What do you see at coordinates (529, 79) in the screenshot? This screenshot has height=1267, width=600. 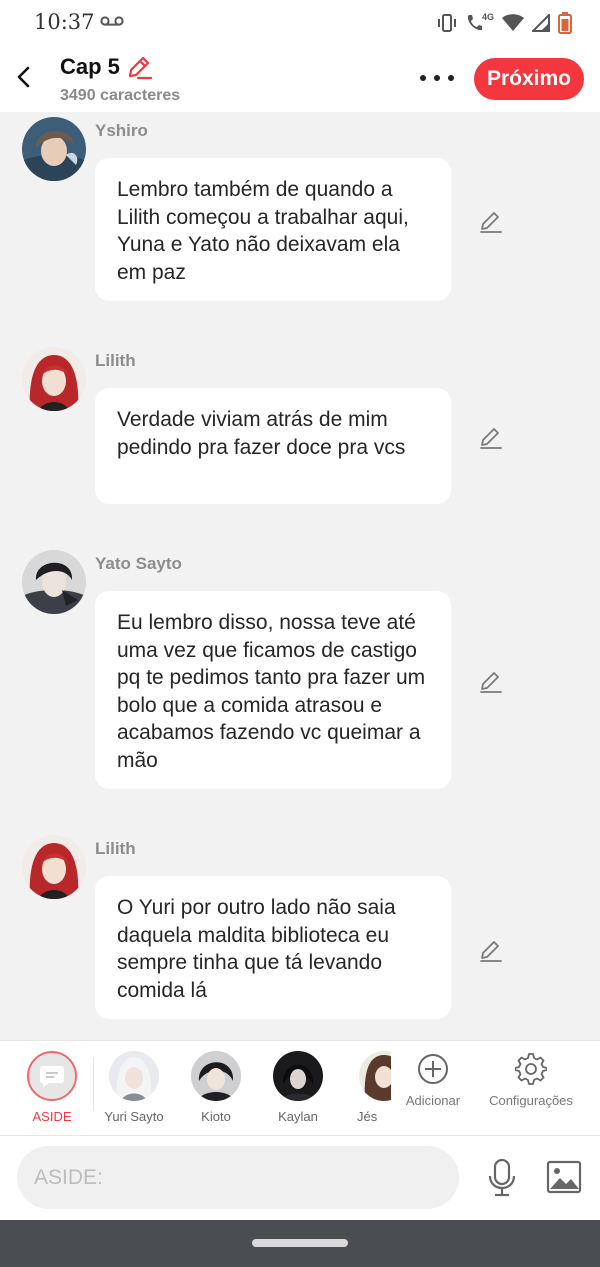 I see `next-button: Próximo` at bounding box center [529, 79].